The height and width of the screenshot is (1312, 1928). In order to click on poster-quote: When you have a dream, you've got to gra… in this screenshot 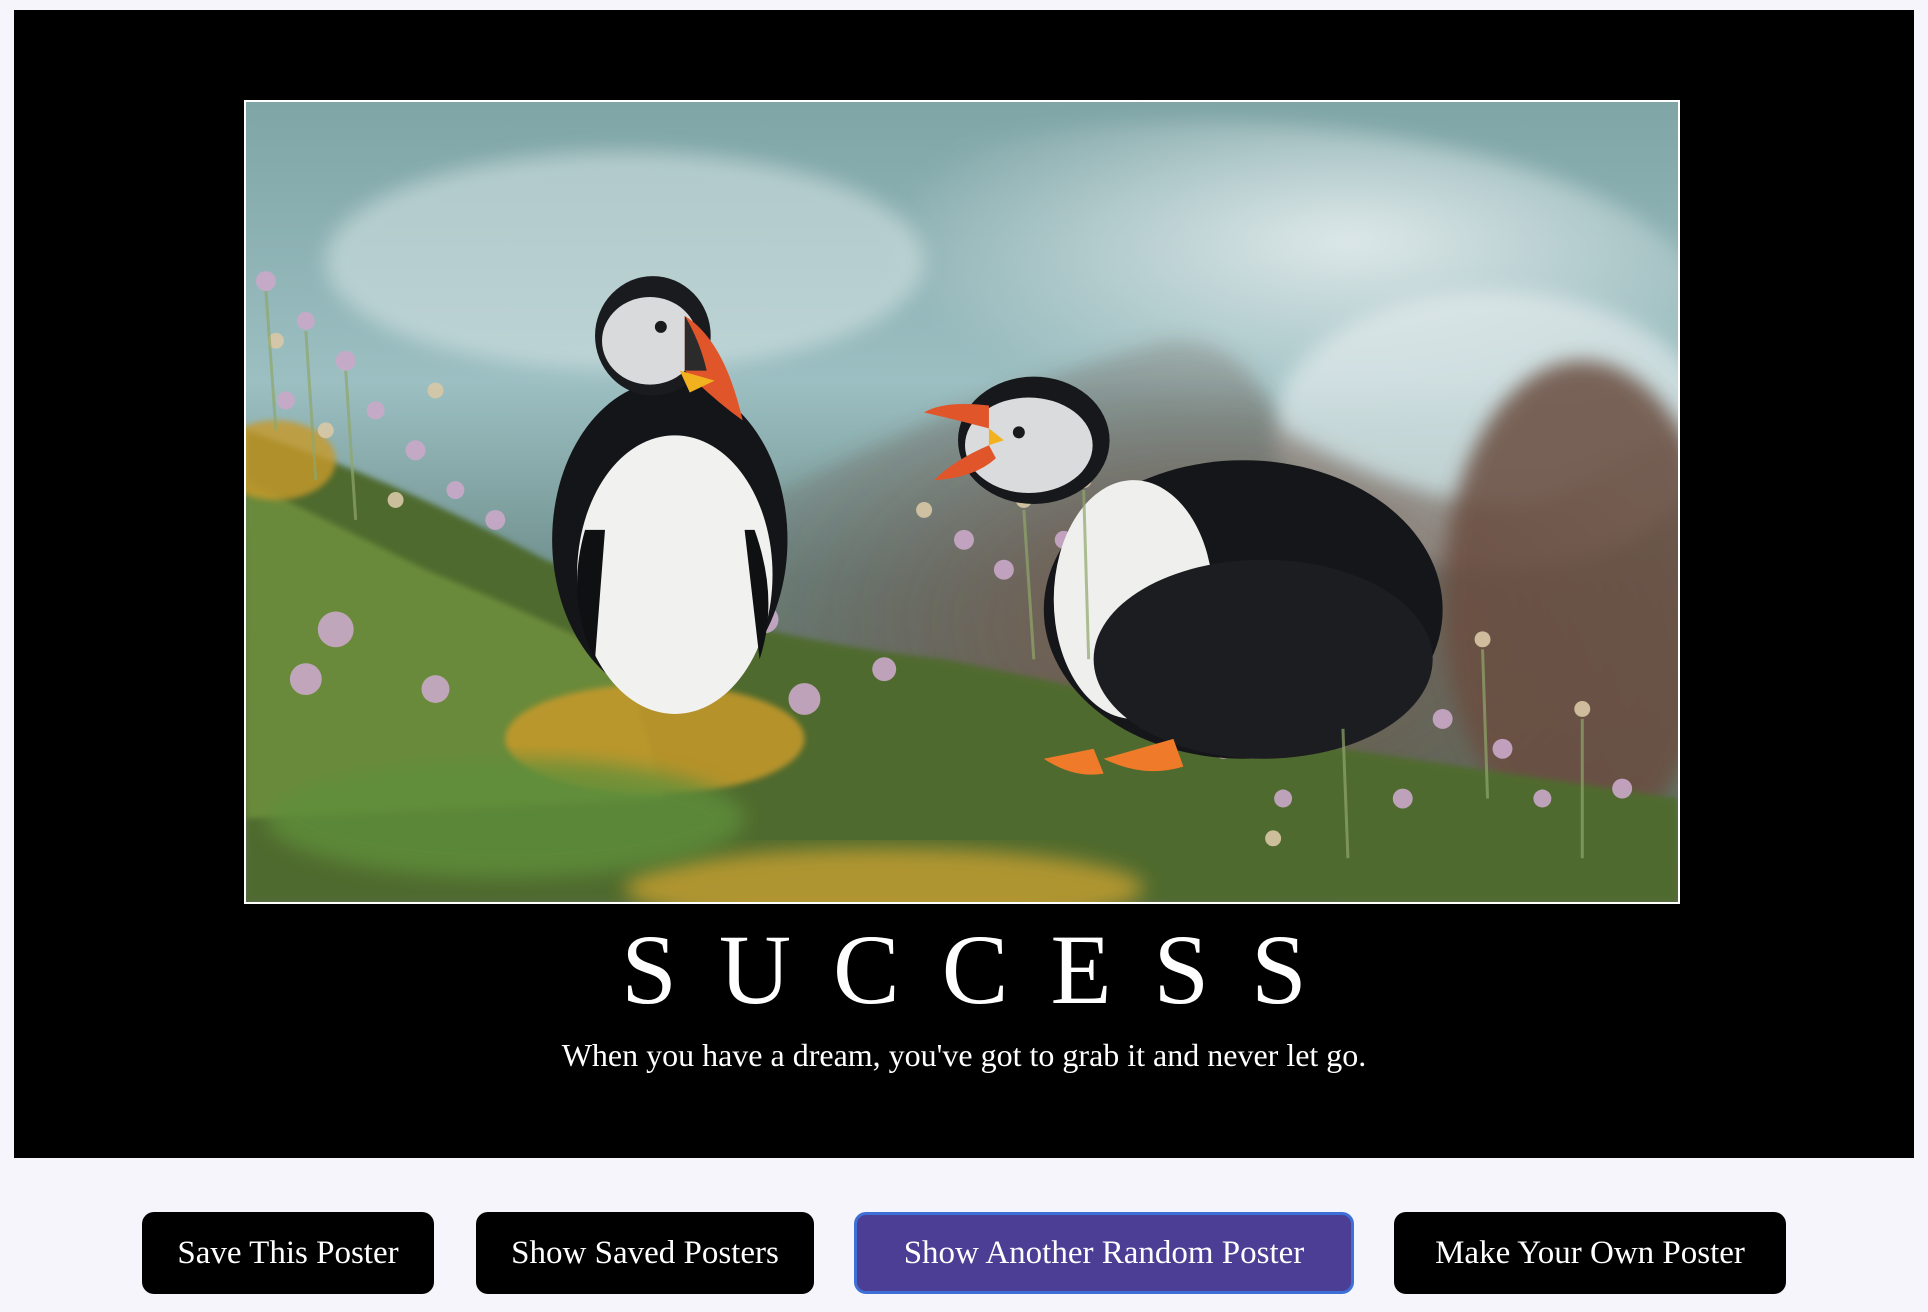, I will do `click(964, 1055)`.